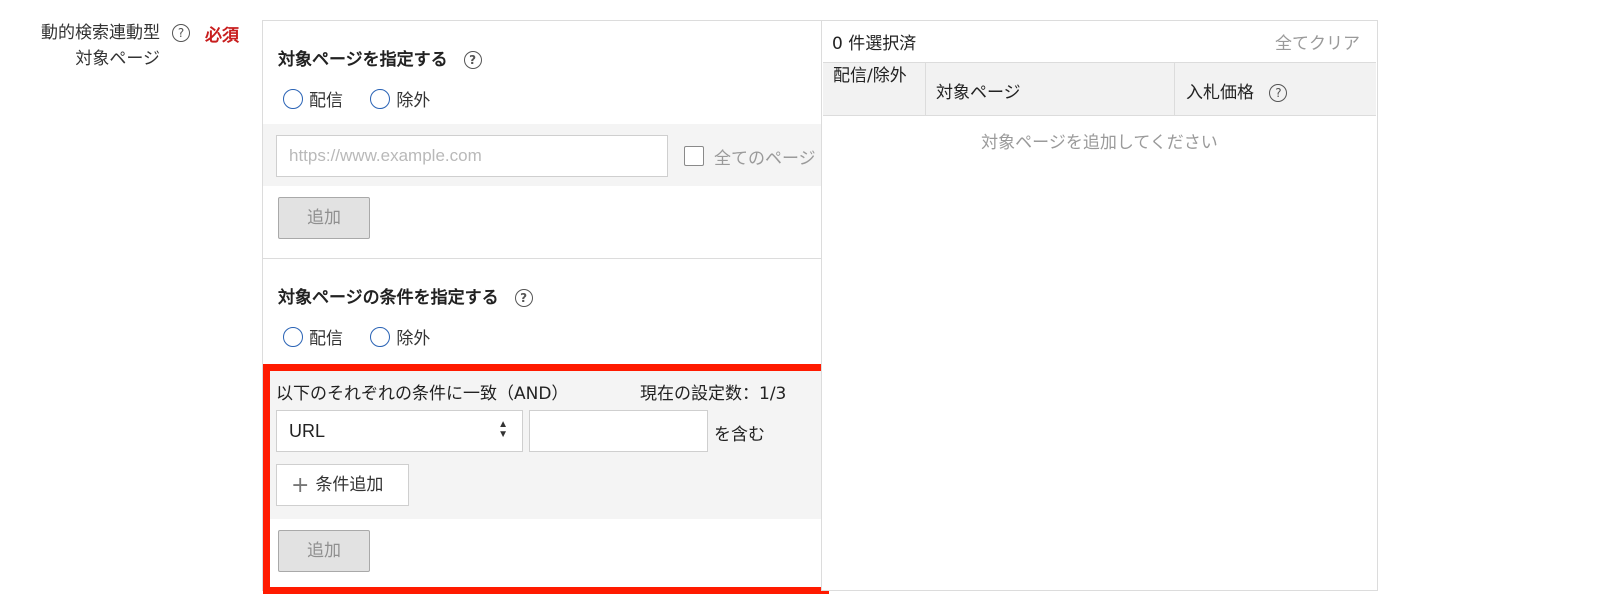 Image resolution: width=1600 pixels, height=613 pixels. I want to click on specify-pages-title: 対象ページを指定する ?, so click(380, 57).